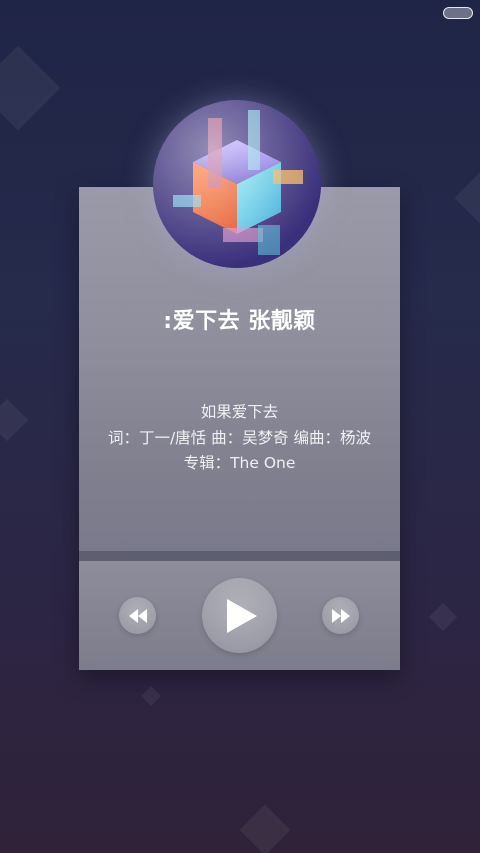  I want to click on fast-forward-icon, so click(340, 615).